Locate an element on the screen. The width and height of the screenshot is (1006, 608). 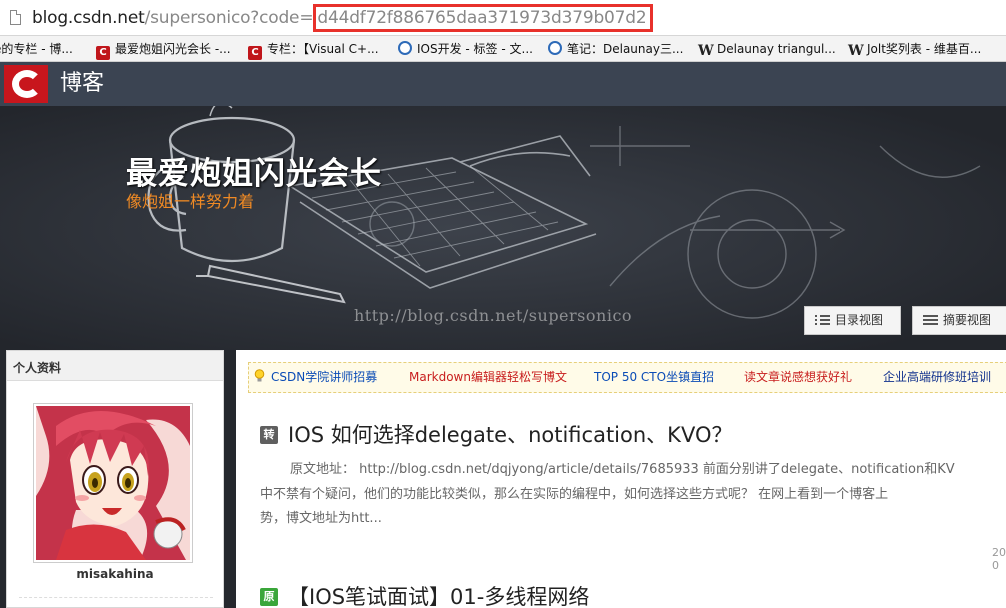
blog-title: 最爱炮姐闪光会长 is located at coordinates (254, 170).